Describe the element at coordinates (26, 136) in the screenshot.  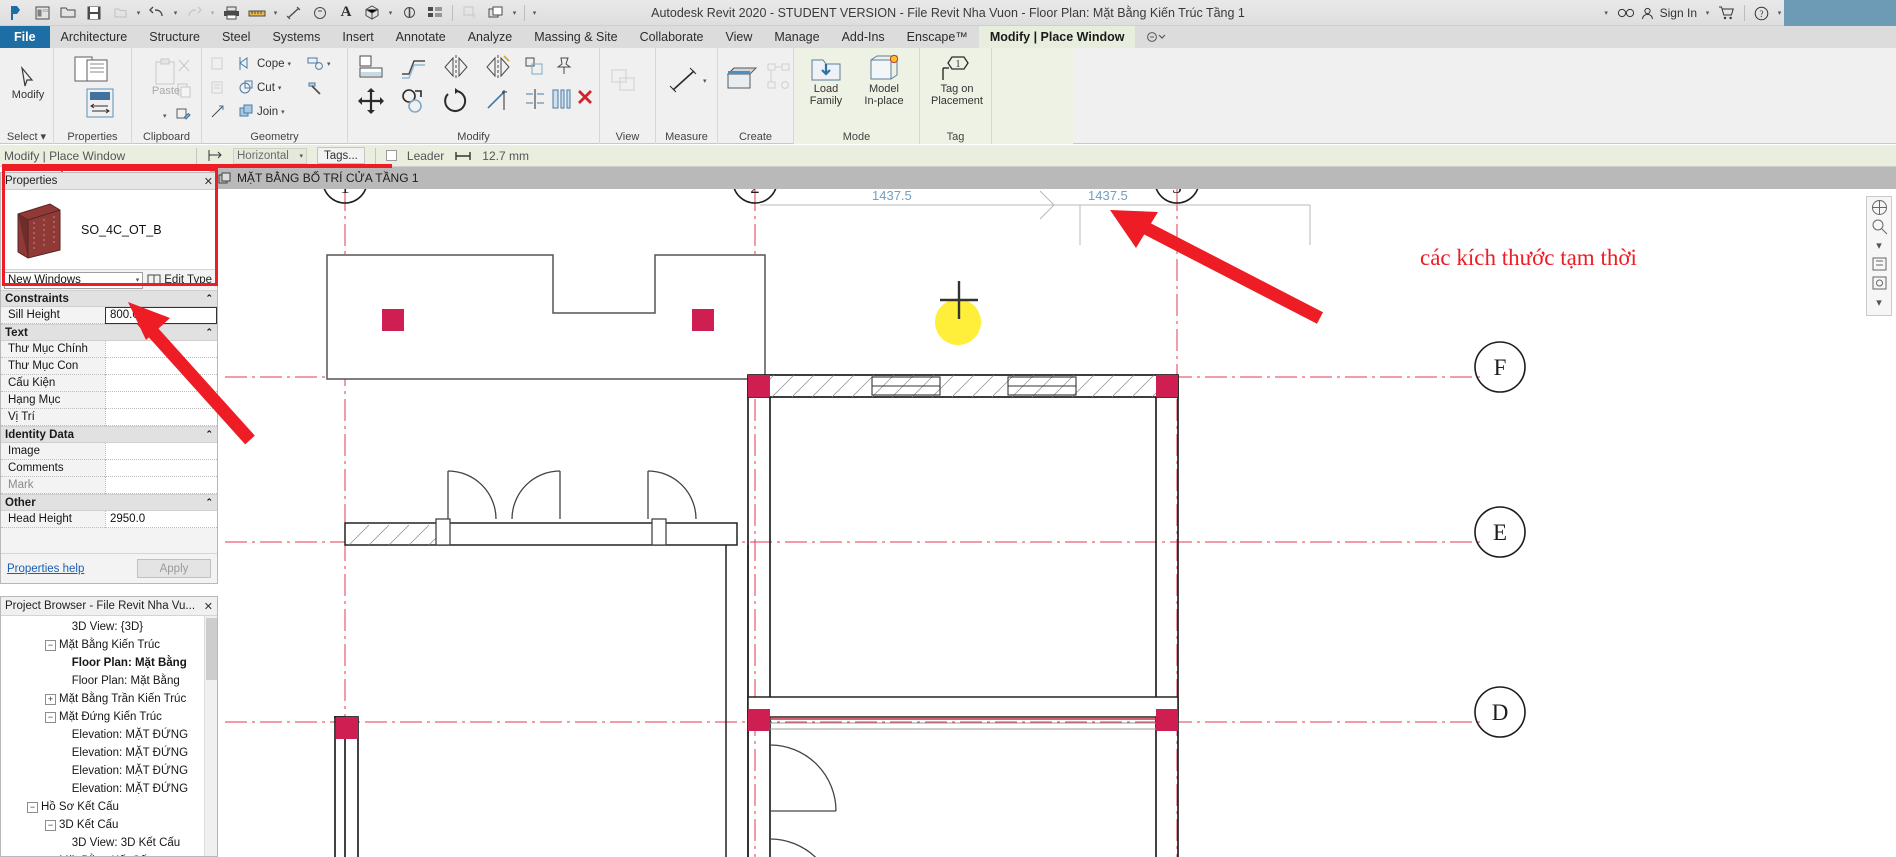
I see `ribbon-panel-select-label: Select ▾` at that location.